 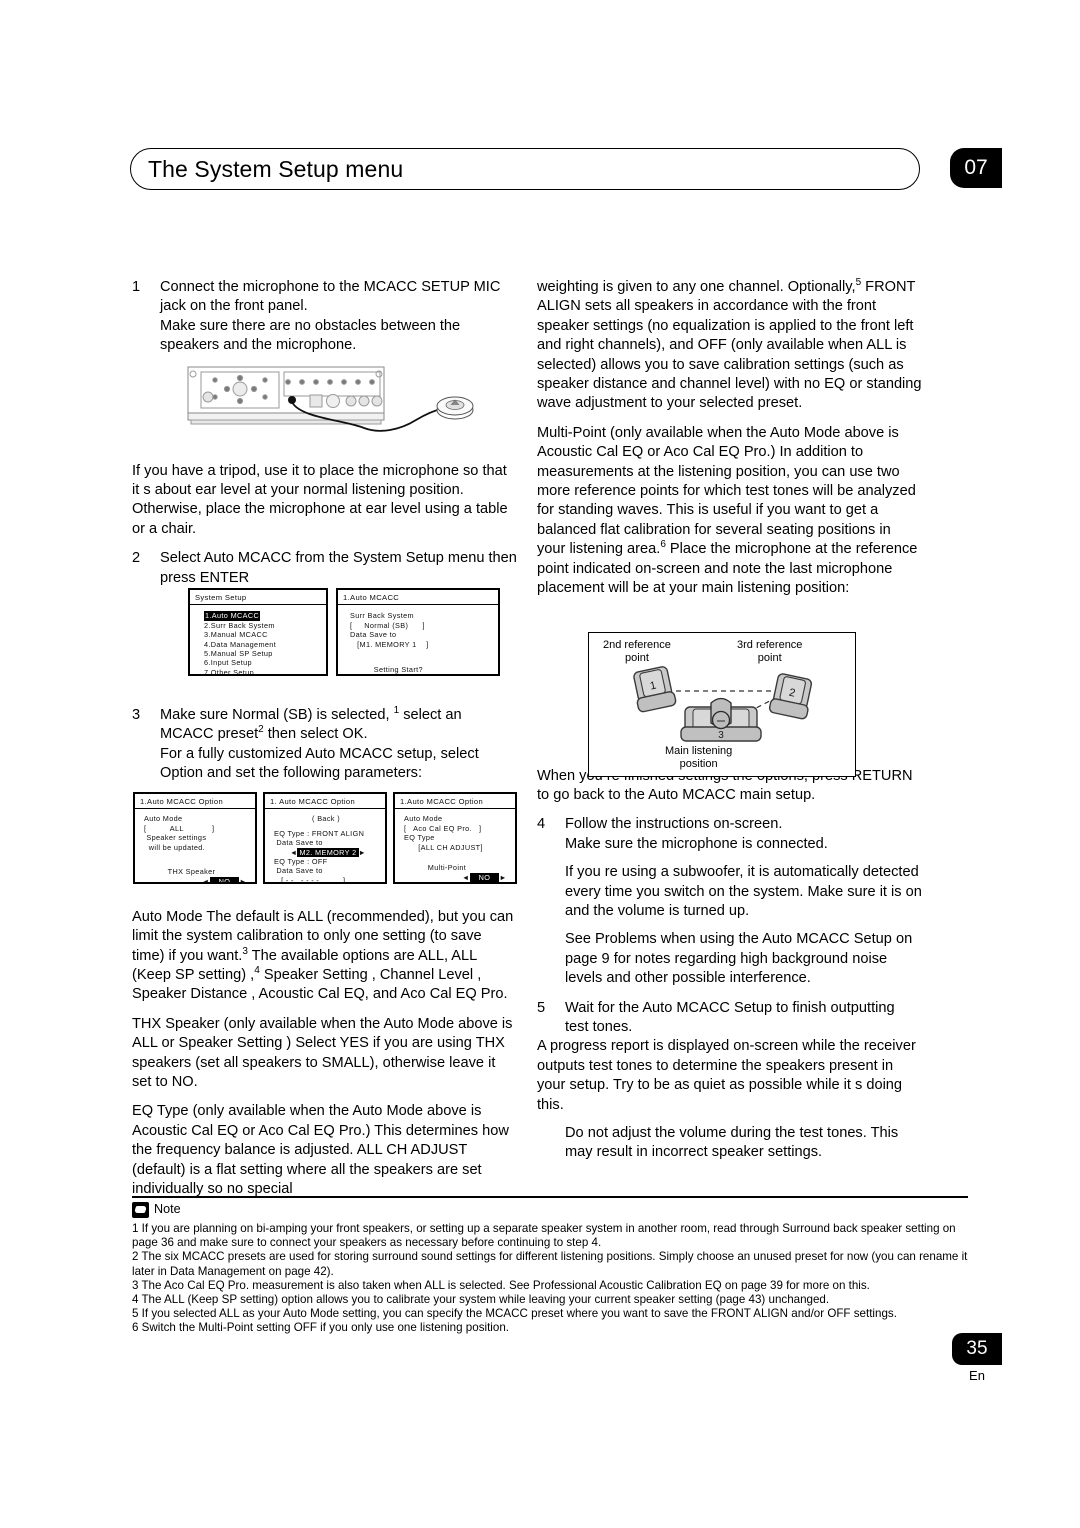 What do you see at coordinates (326, 833) in the screenshot?
I see `osd-option-2-eq-type-1: EQ Type : FRONT ALIGN` at bounding box center [326, 833].